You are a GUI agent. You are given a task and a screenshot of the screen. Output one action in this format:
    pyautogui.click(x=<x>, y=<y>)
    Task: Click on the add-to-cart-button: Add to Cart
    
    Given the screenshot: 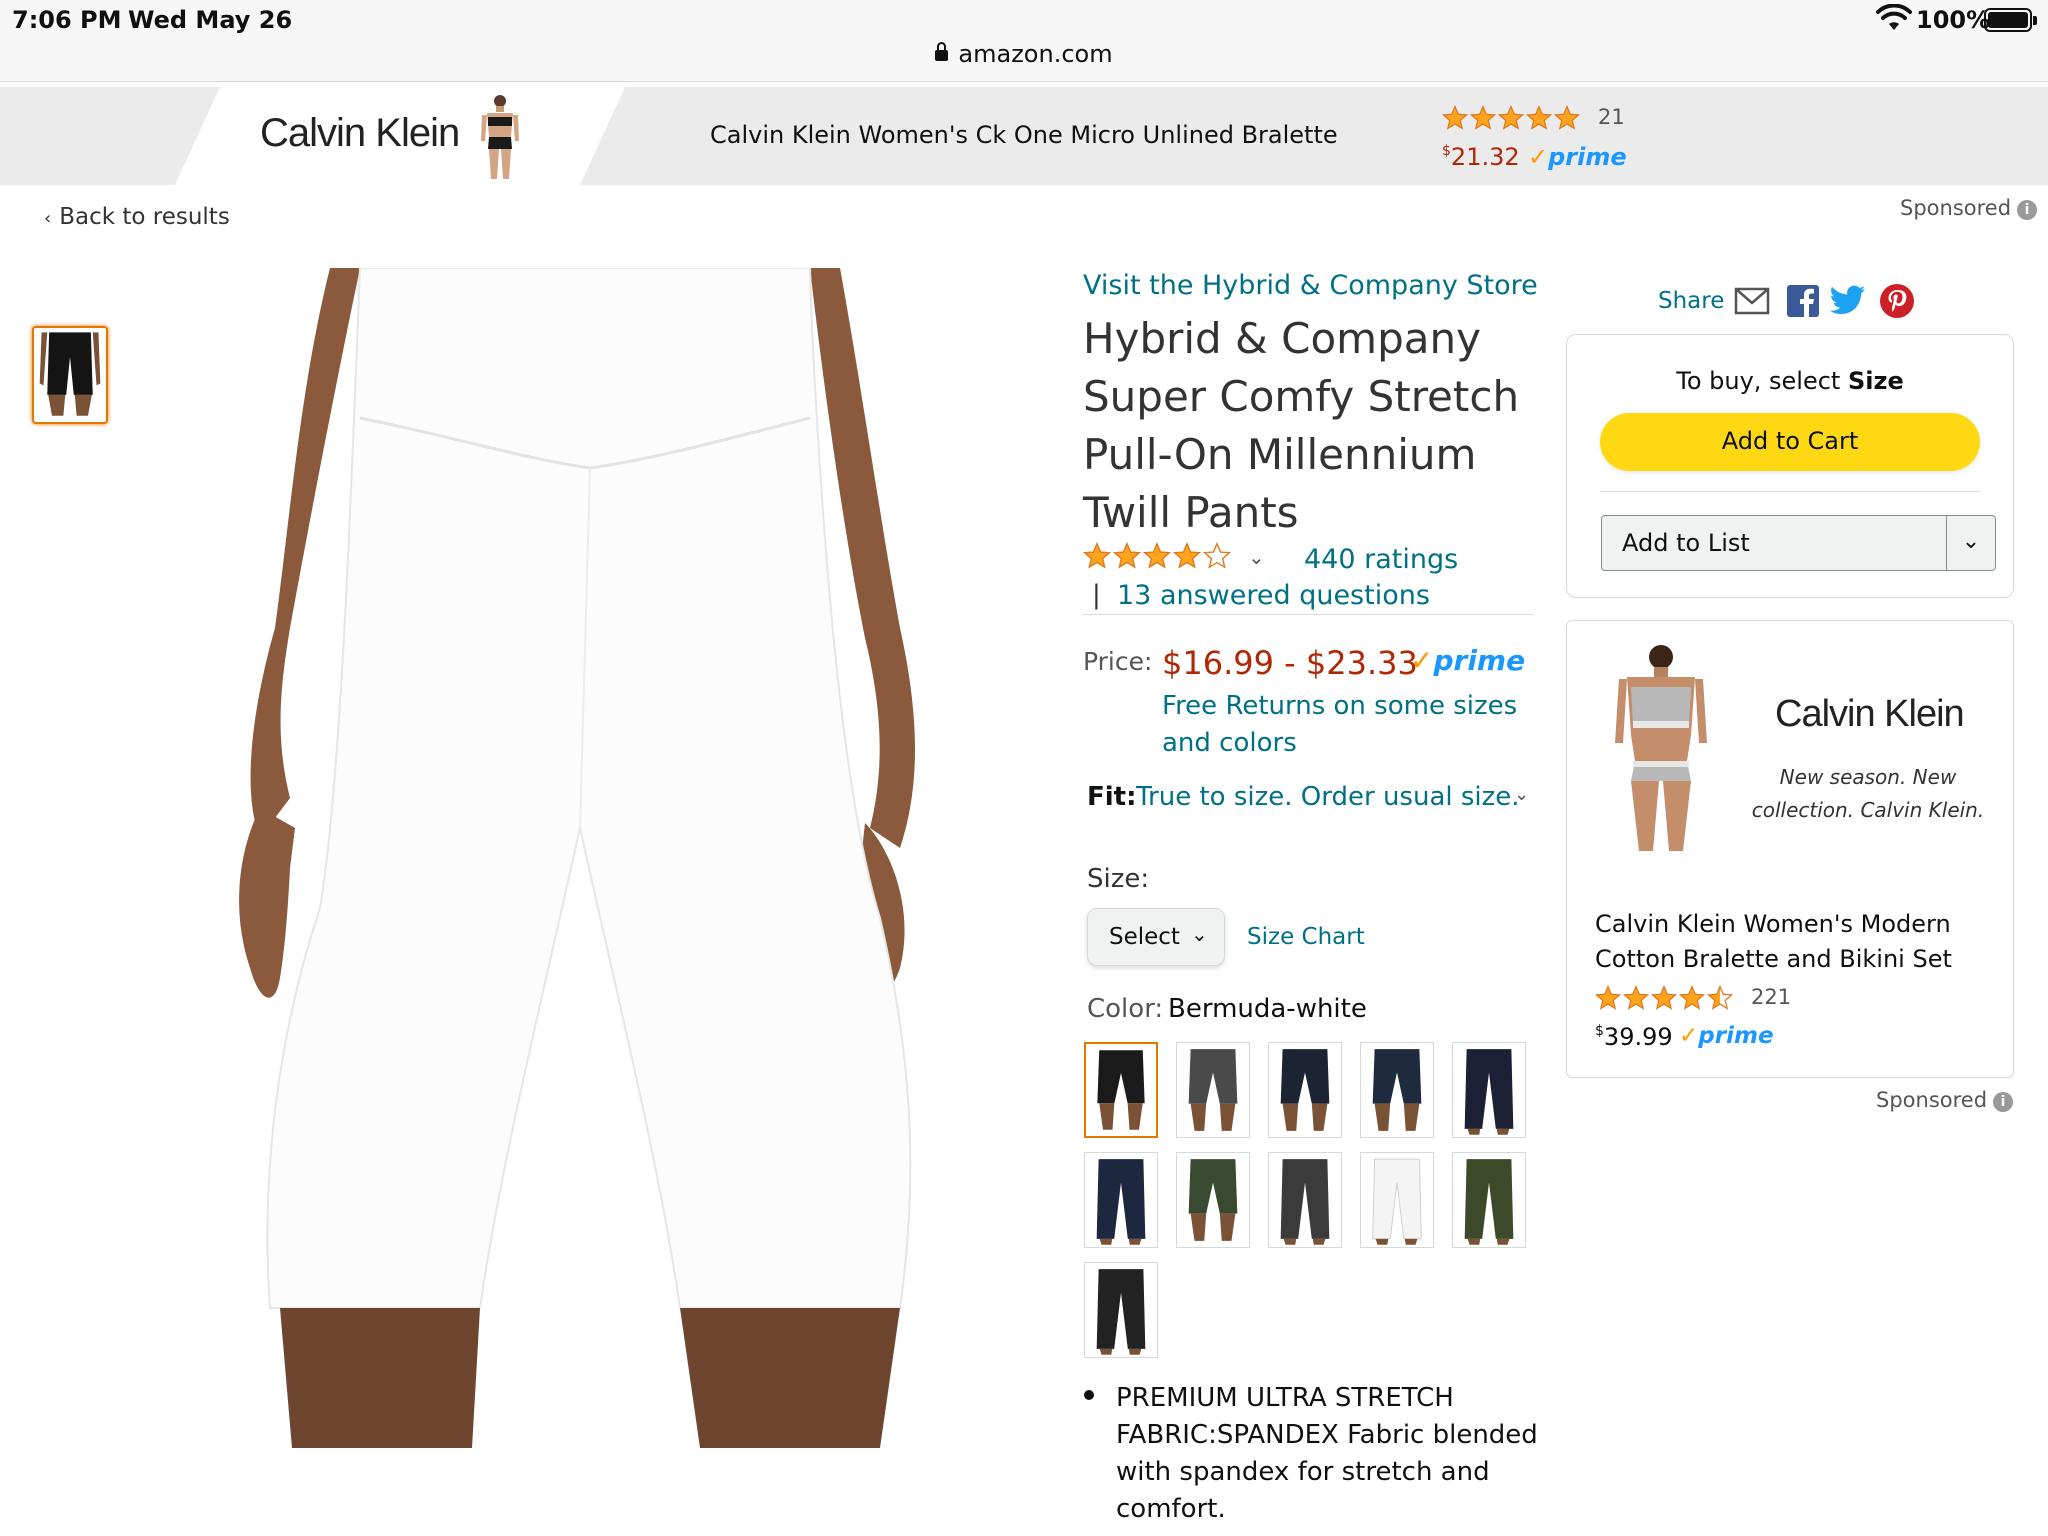 What is the action you would take?
    pyautogui.click(x=1790, y=442)
    